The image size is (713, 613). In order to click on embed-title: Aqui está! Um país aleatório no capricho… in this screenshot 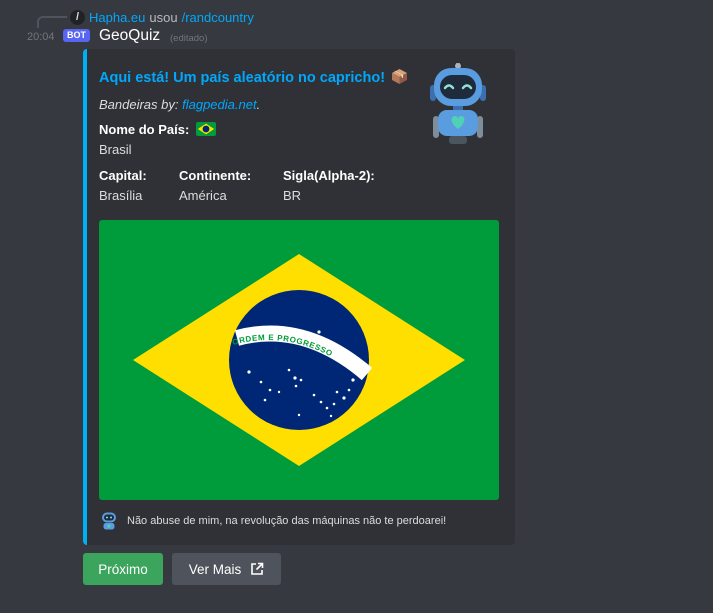, I will do `click(253, 77)`.